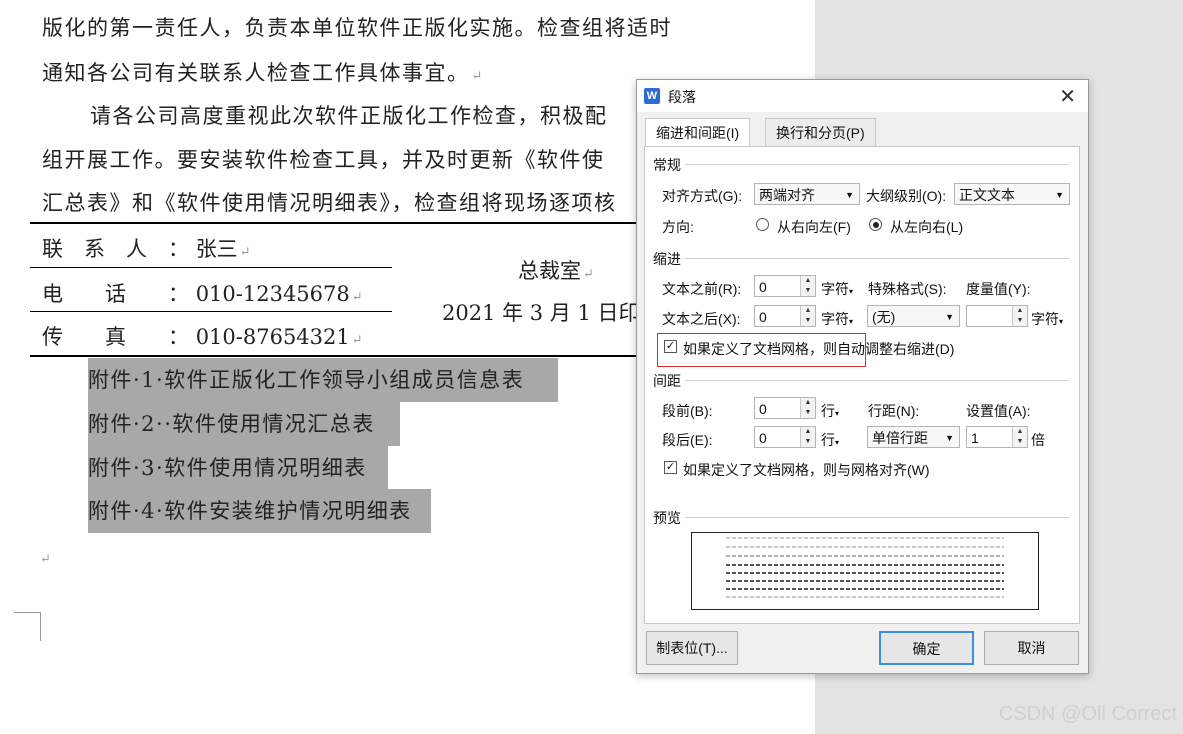 Image resolution: width=1183 pixels, height=734 pixels. I want to click on ltr-label: 从左向右(L), so click(926, 227).